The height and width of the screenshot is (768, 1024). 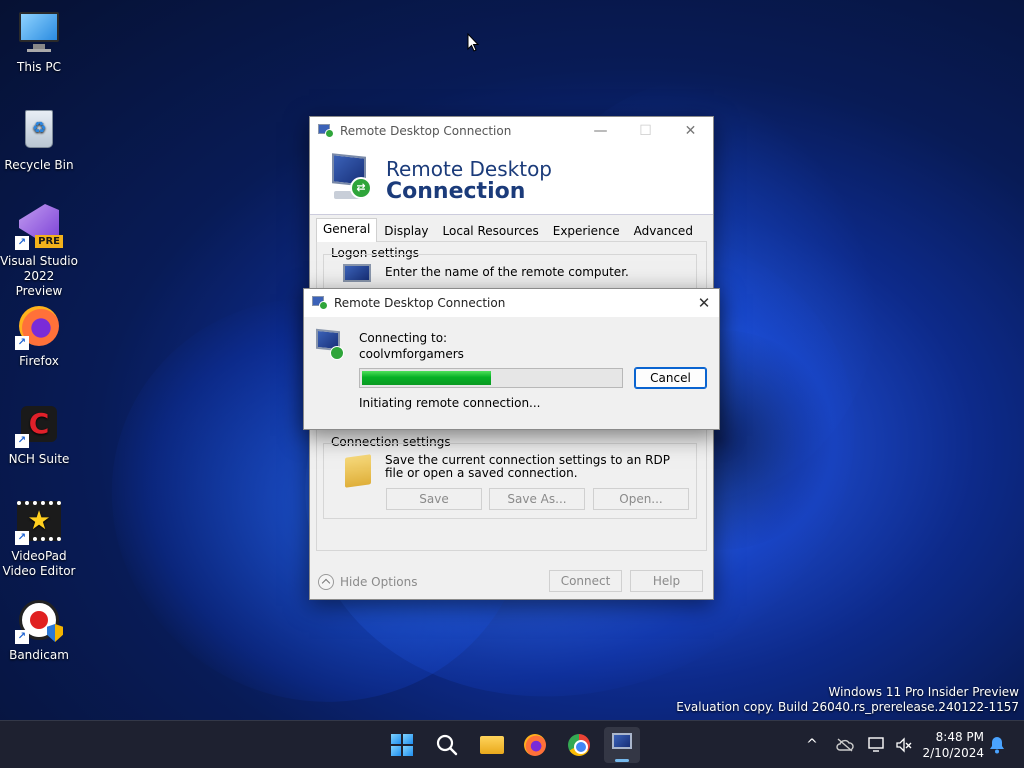 I want to click on start-button, so click(x=402, y=745).